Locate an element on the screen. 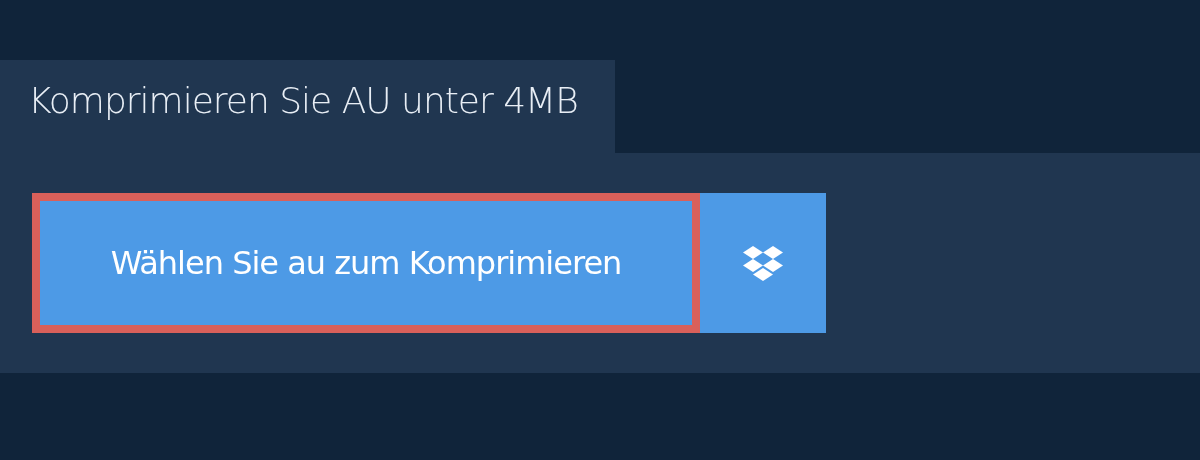  dropbox-icon is located at coordinates (763, 263).